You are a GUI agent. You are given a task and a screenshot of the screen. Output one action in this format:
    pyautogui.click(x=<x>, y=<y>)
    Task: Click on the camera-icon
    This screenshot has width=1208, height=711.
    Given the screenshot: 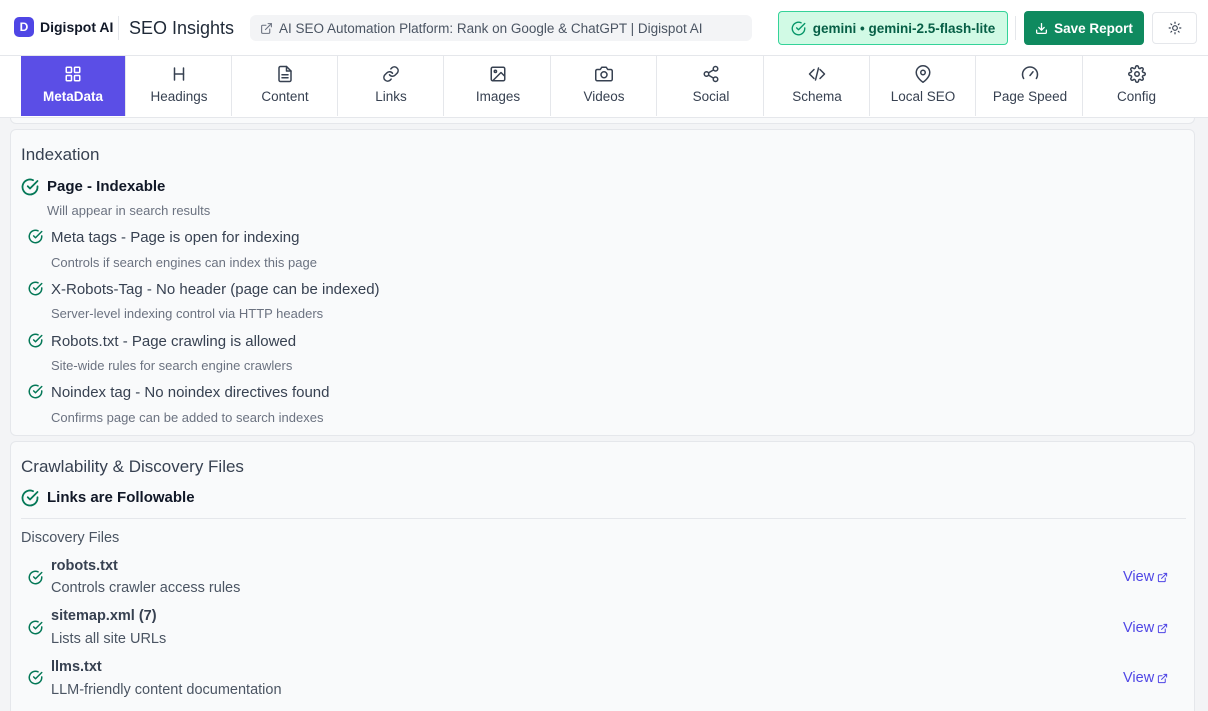 What is the action you would take?
    pyautogui.click(x=604, y=74)
    